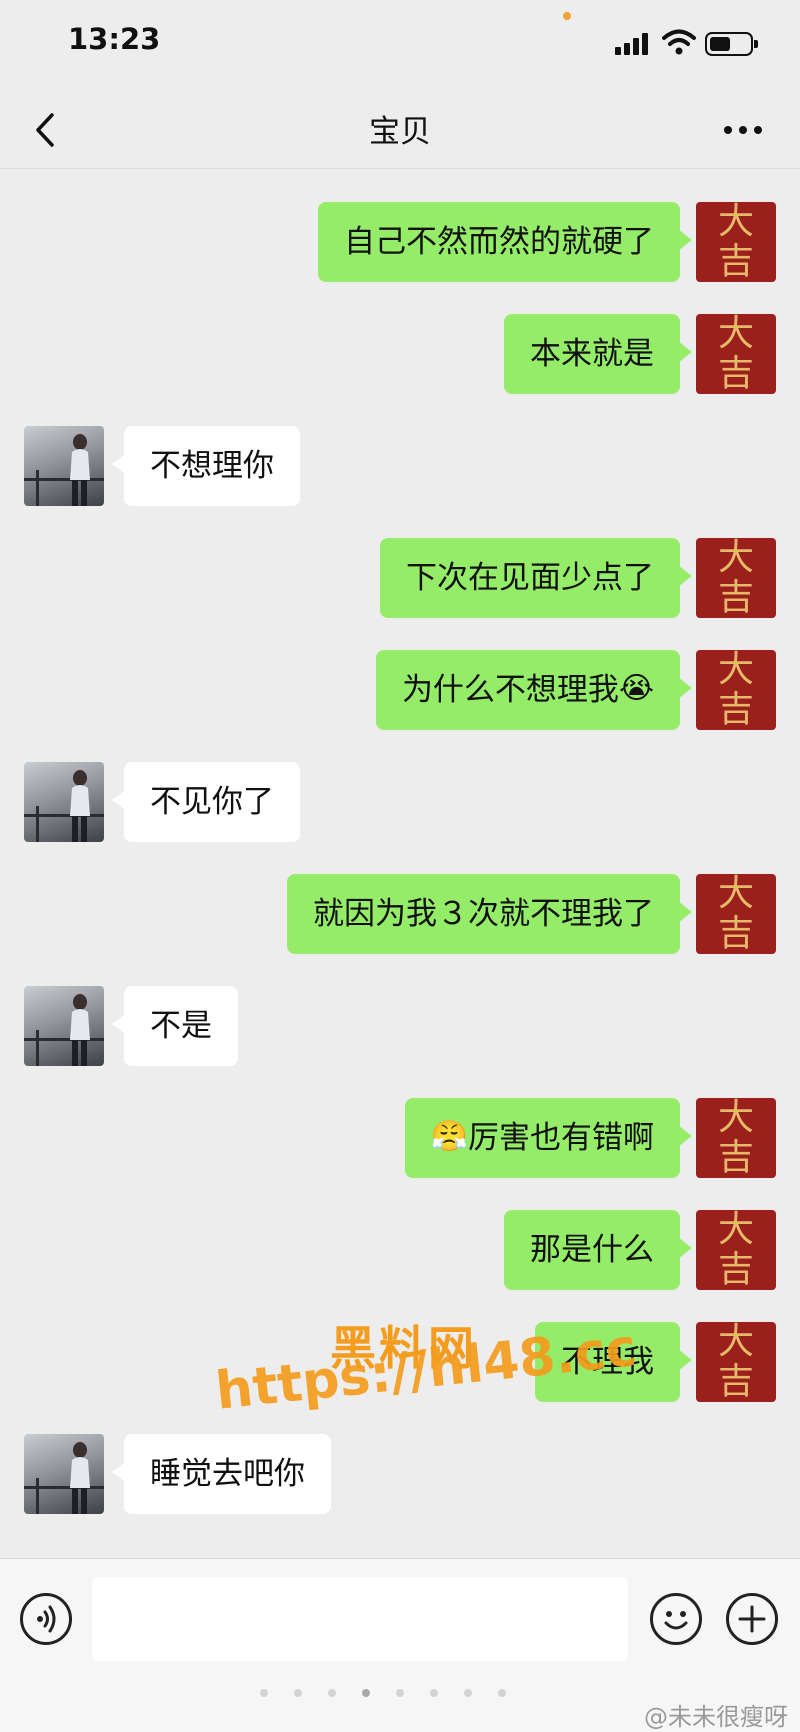 This screenshot has width=800, height=1732. I want to click on message-text: 睡觉去吧你, so click(227, 1474).